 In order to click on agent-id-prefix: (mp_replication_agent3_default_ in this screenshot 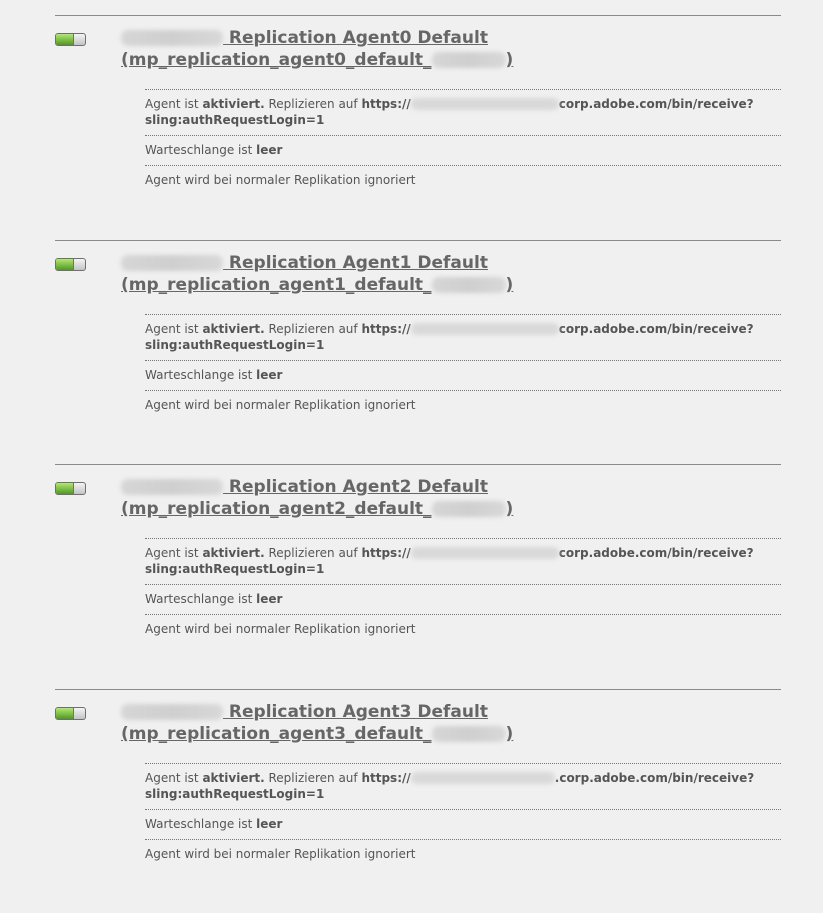, I will do `click(276, 734)`.